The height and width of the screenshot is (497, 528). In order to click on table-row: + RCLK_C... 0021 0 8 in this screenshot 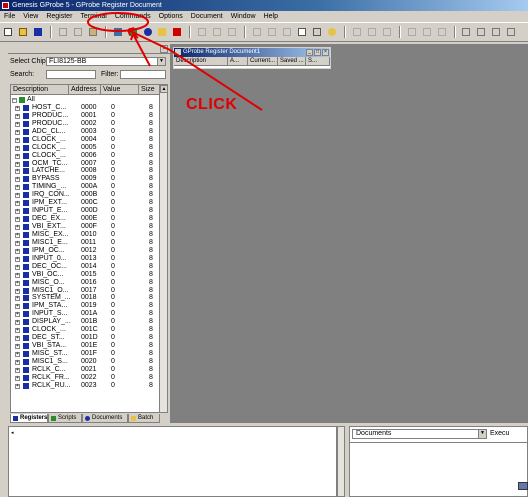, I will do `click(86, 370)`.